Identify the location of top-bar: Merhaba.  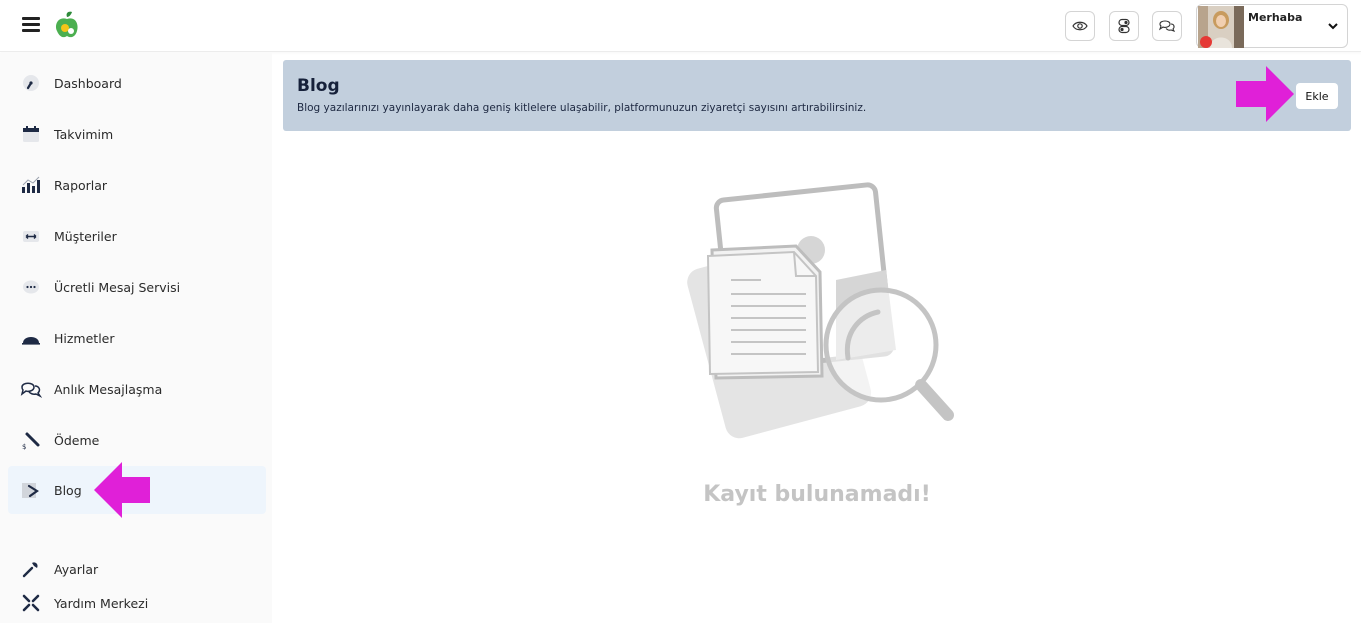
(680, 26).